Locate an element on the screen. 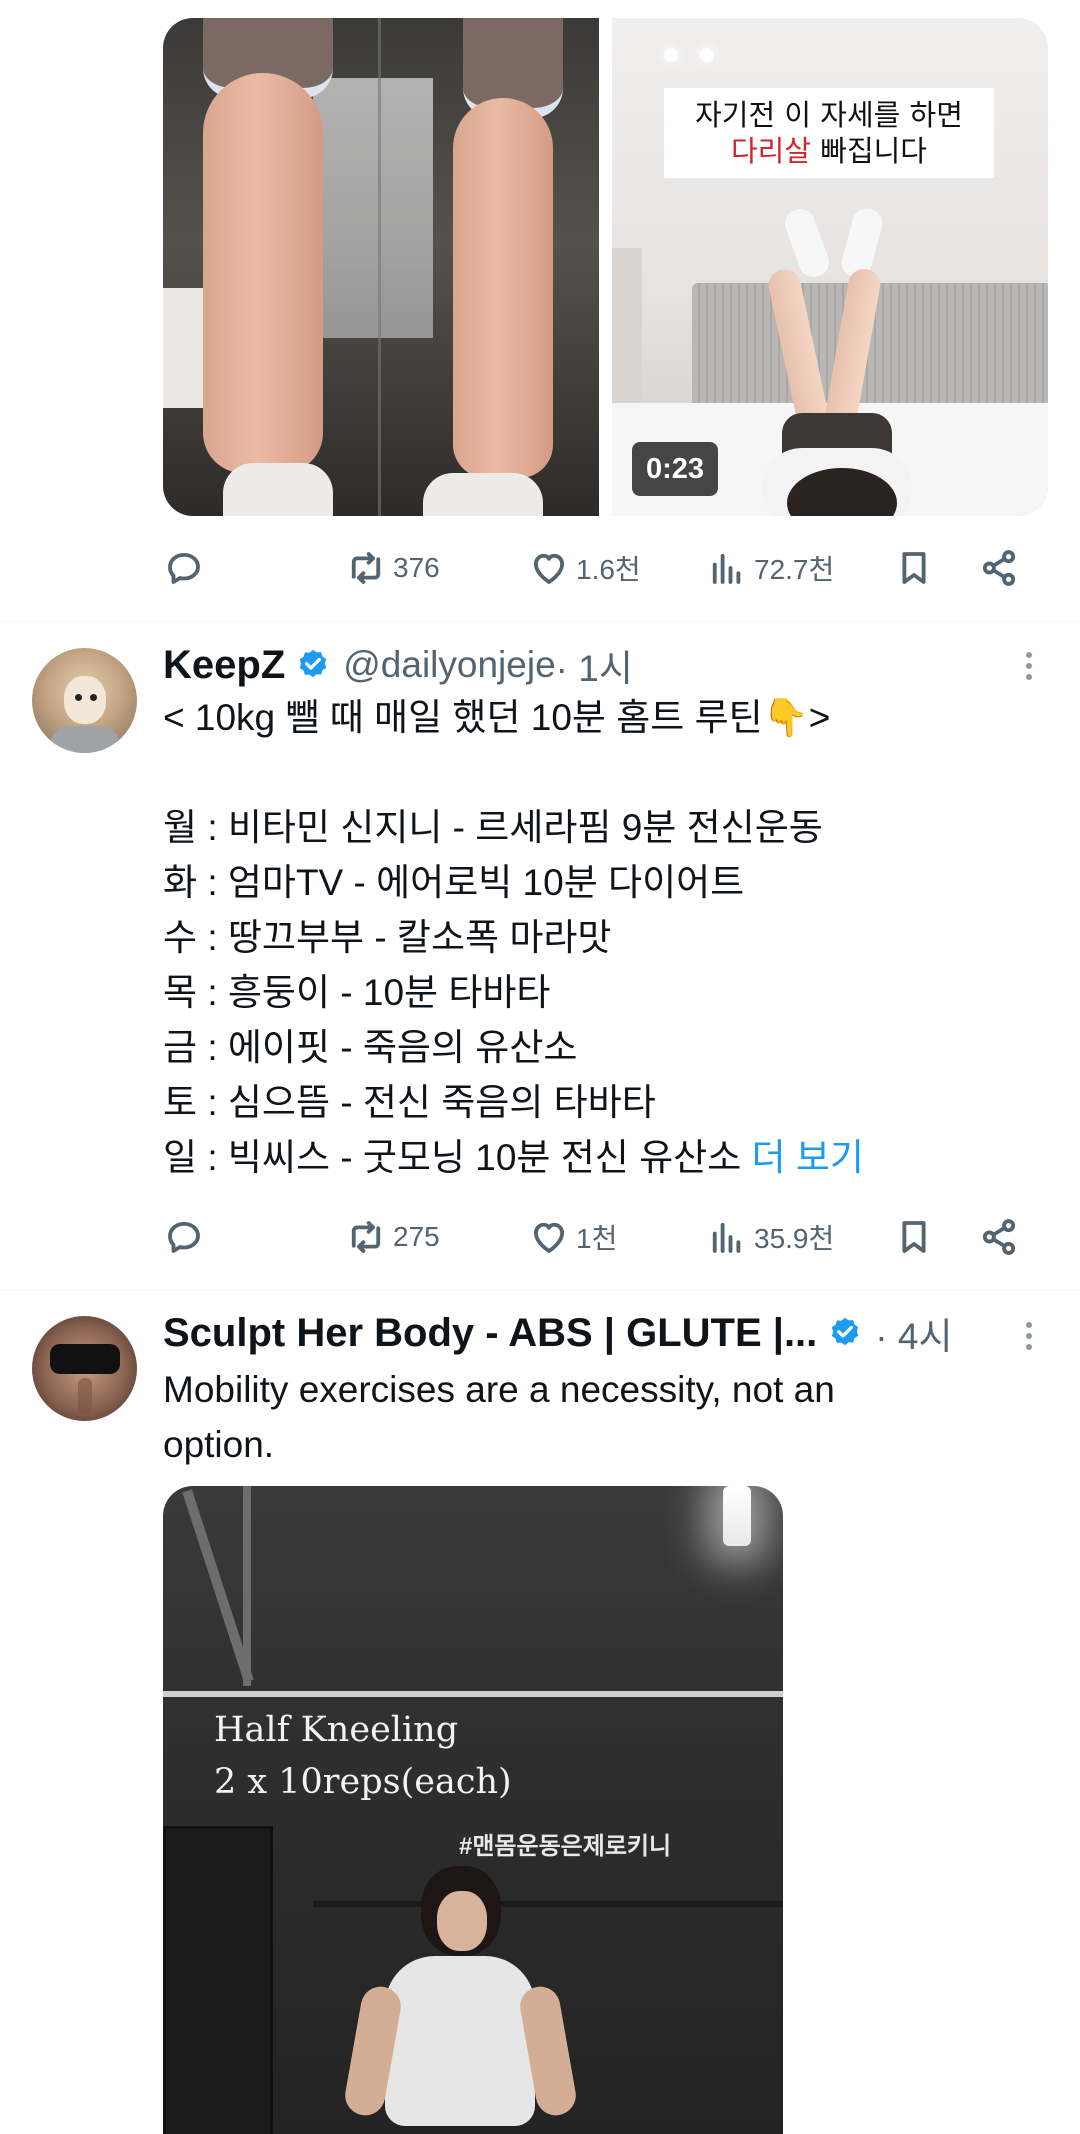  like-button: 1천 is located at coordinates (572, 1237).